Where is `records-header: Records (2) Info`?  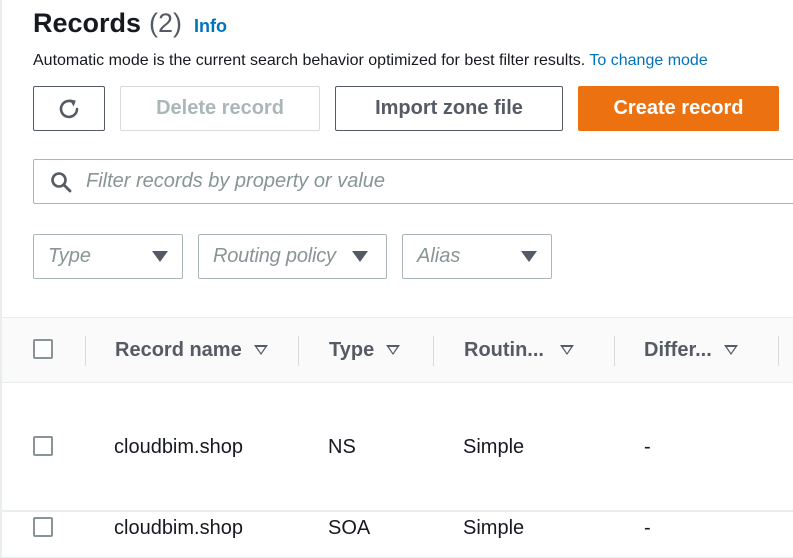 records-header: Records (2) Info is located at coordinates (130, 26).